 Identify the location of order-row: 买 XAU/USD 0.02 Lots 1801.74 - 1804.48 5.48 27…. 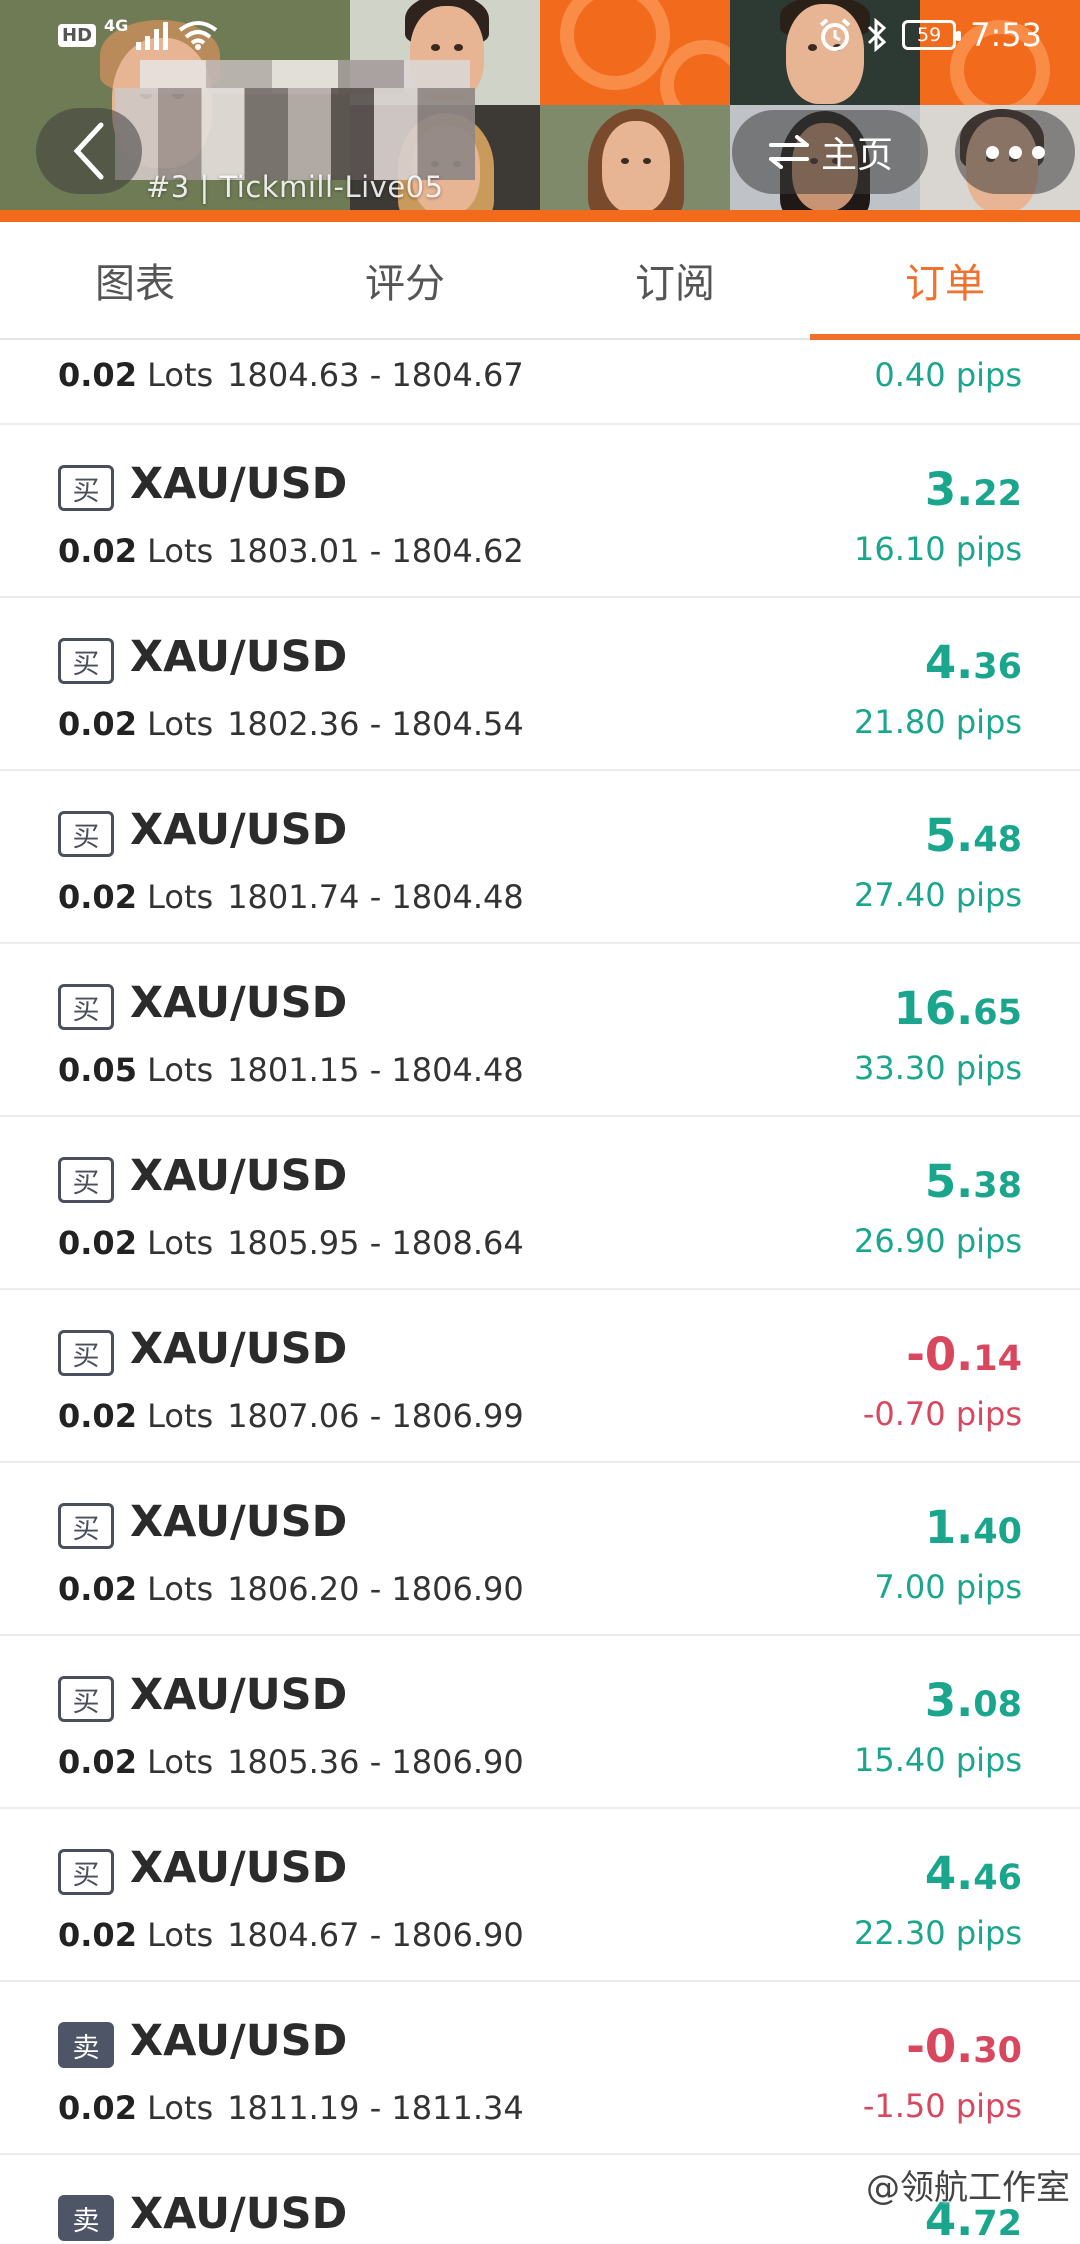
(540, 857).